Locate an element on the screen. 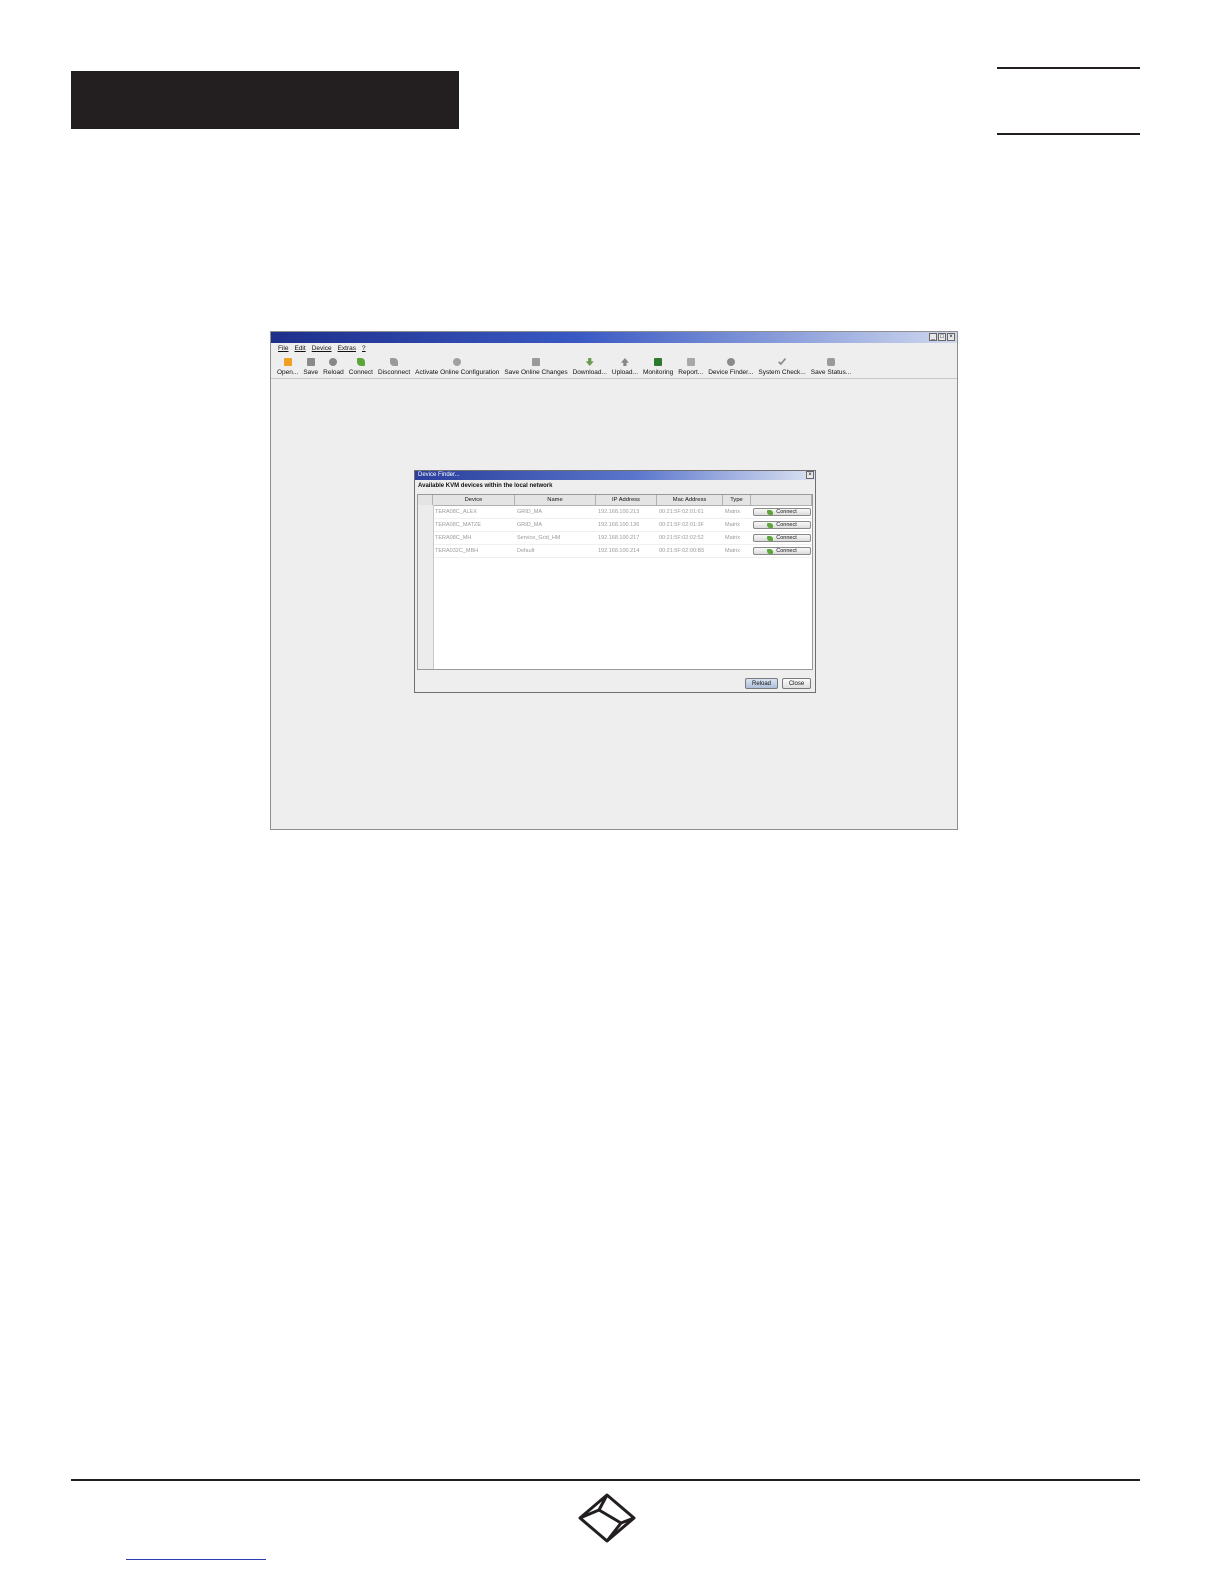  header-rule-top is located at coordinates (1068, 68).